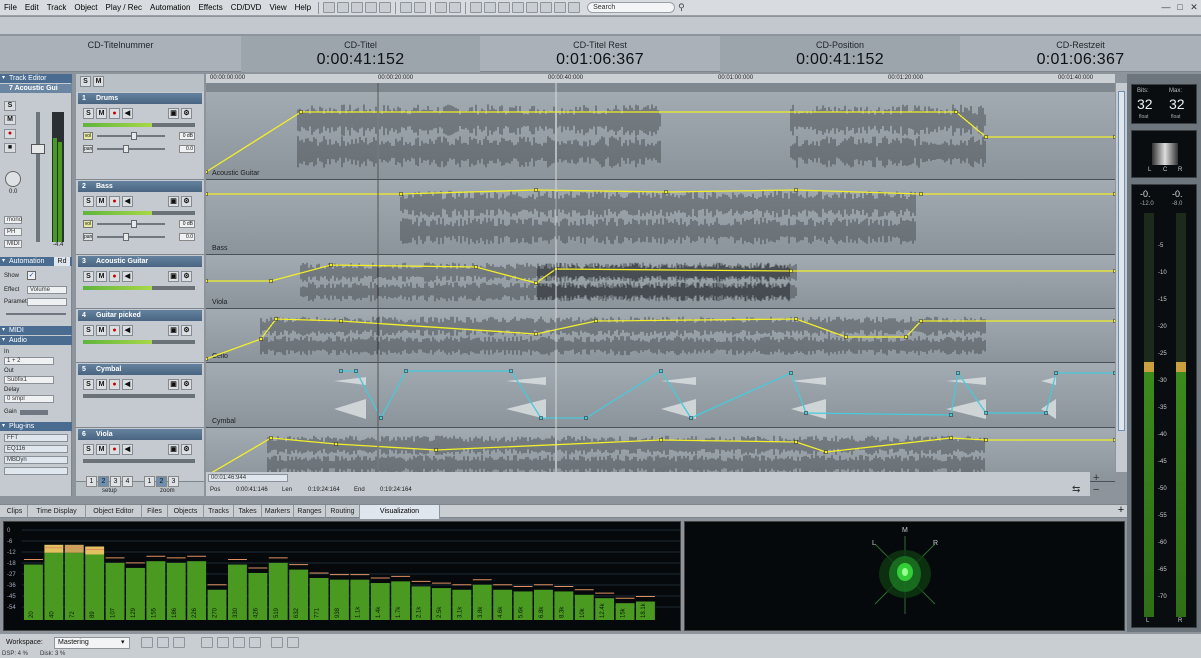 Image resolution: width=1201 pixels, height=658 pixels. Describe the element at coordinates (329, 7) in the screenshot. I see `new-project-icon` at that location.